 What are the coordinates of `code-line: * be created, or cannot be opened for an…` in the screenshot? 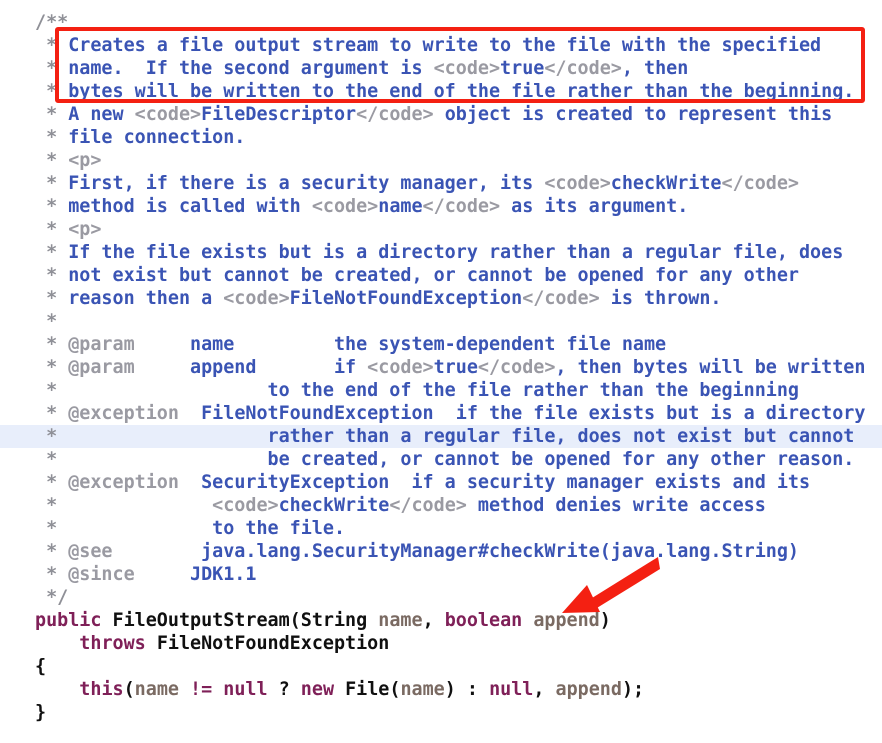 It's located at (441, 459).